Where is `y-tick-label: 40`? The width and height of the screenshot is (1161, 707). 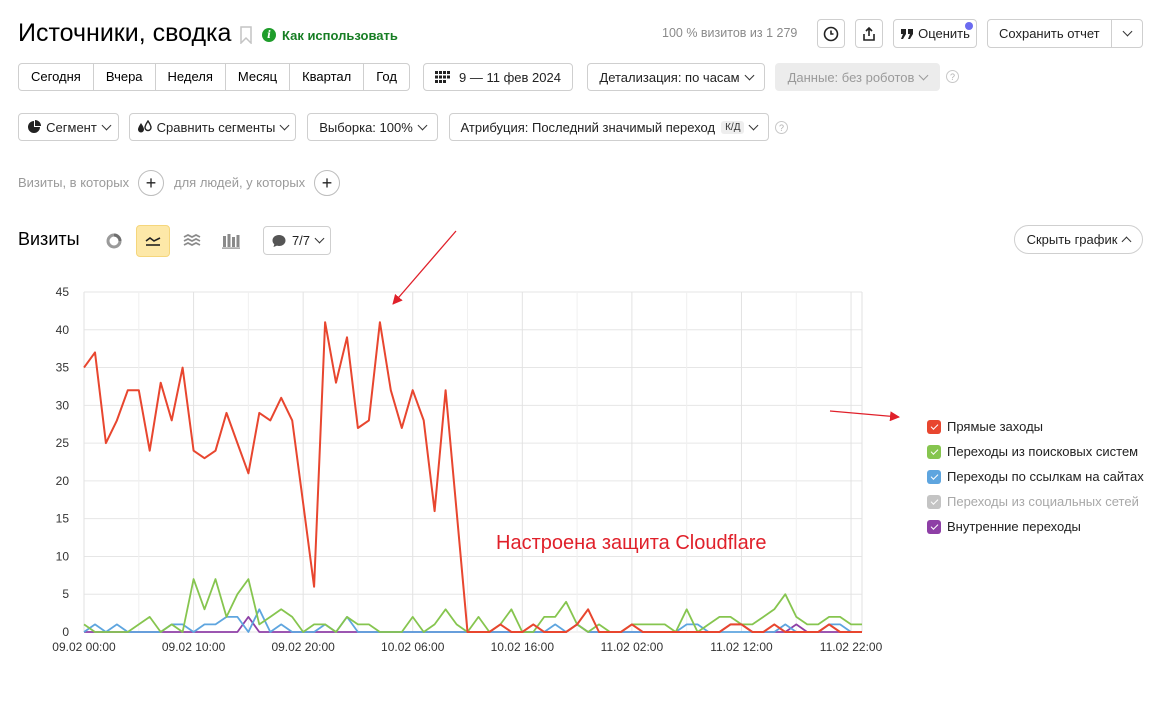 y-tick-label: 40 is located at coordinates (63, 330).